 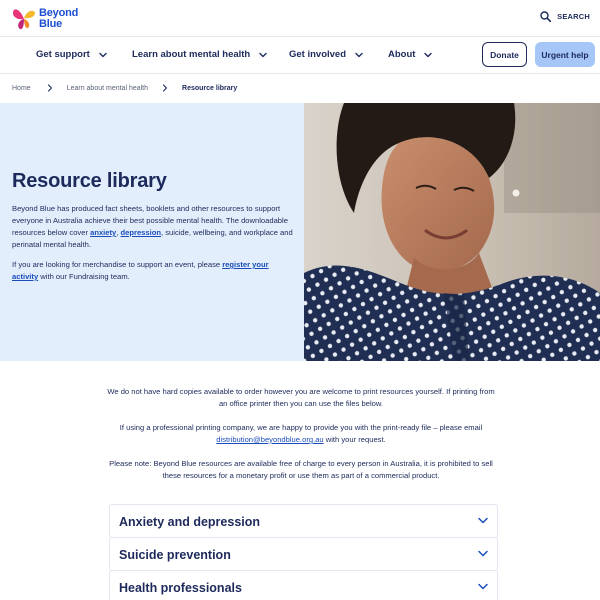 I want to click on nav-label: Learn about mental health, so click(x=191, y=54).